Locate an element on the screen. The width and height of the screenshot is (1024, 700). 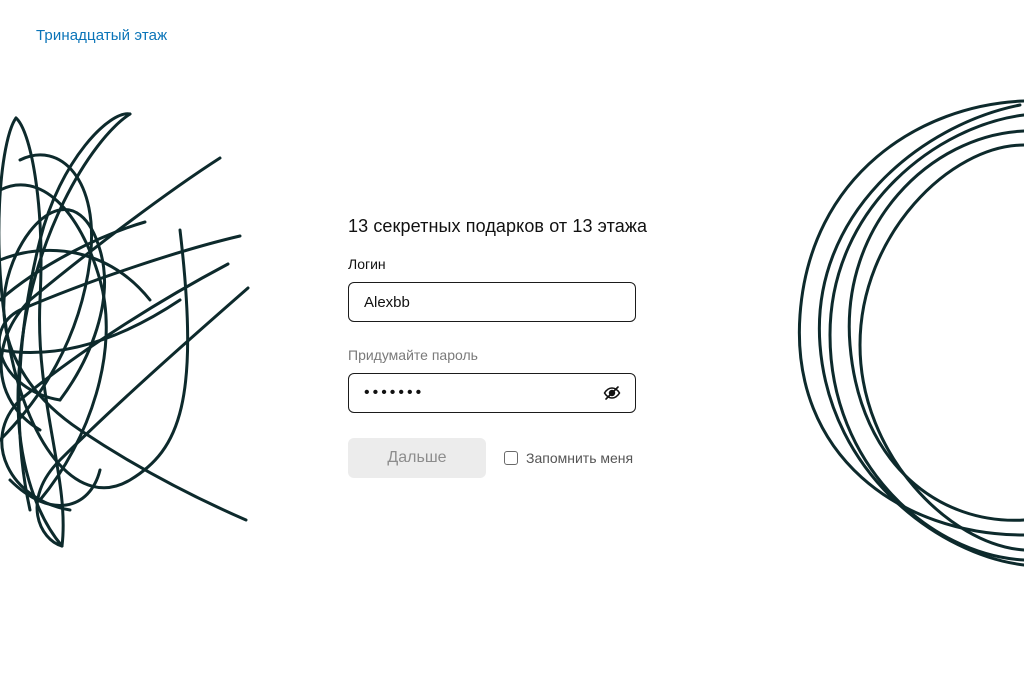
login-input-box is located at coordinates (492, 302).